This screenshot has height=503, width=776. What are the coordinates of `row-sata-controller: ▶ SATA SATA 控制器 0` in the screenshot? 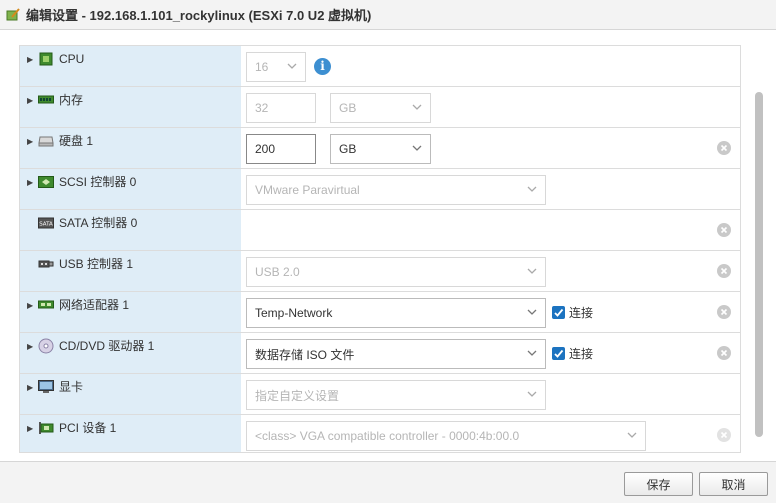 It's located at (380, 230).